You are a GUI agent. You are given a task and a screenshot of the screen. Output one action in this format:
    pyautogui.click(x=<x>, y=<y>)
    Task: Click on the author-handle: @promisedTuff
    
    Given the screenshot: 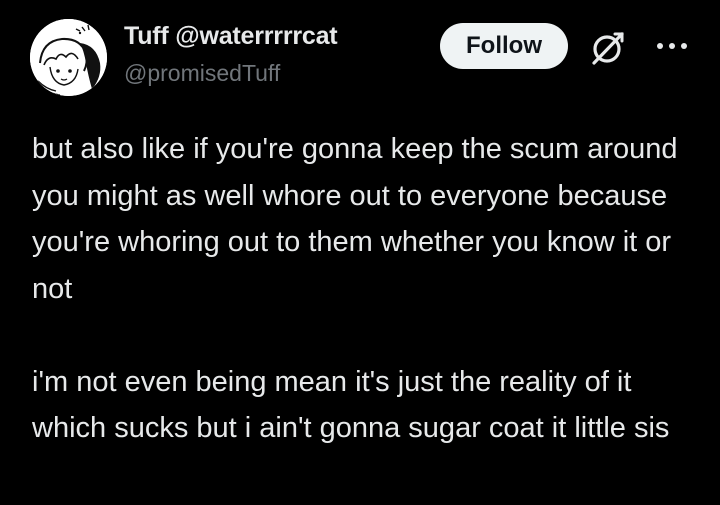 What is the action you would take?
    pyautogui.click(x=202, y=73)
    